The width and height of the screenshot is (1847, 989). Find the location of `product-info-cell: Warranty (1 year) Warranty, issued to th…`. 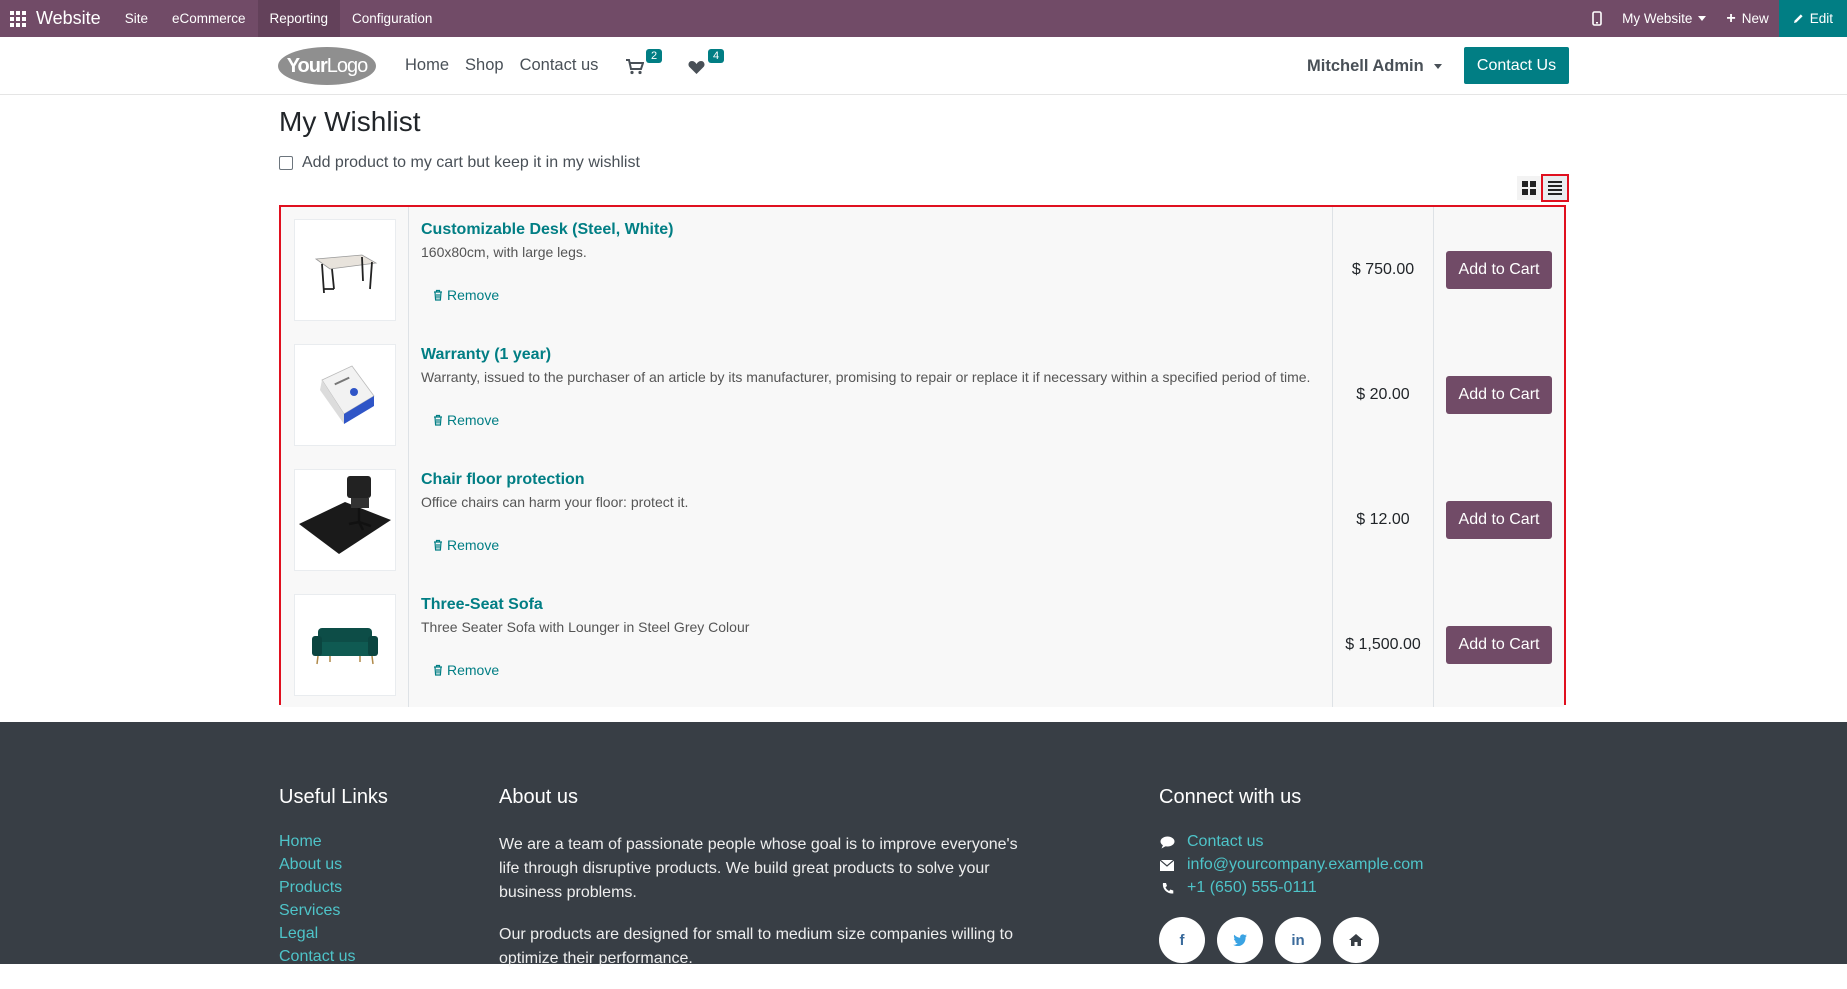

product-info-cell: Warranty (1 year) Warranty, issued to th… is located at coordinates (871, 394).